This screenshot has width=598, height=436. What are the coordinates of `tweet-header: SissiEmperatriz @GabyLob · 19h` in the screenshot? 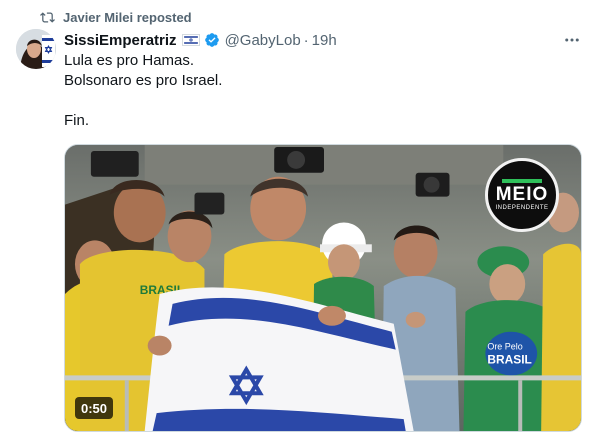 It's located at (200, 40).